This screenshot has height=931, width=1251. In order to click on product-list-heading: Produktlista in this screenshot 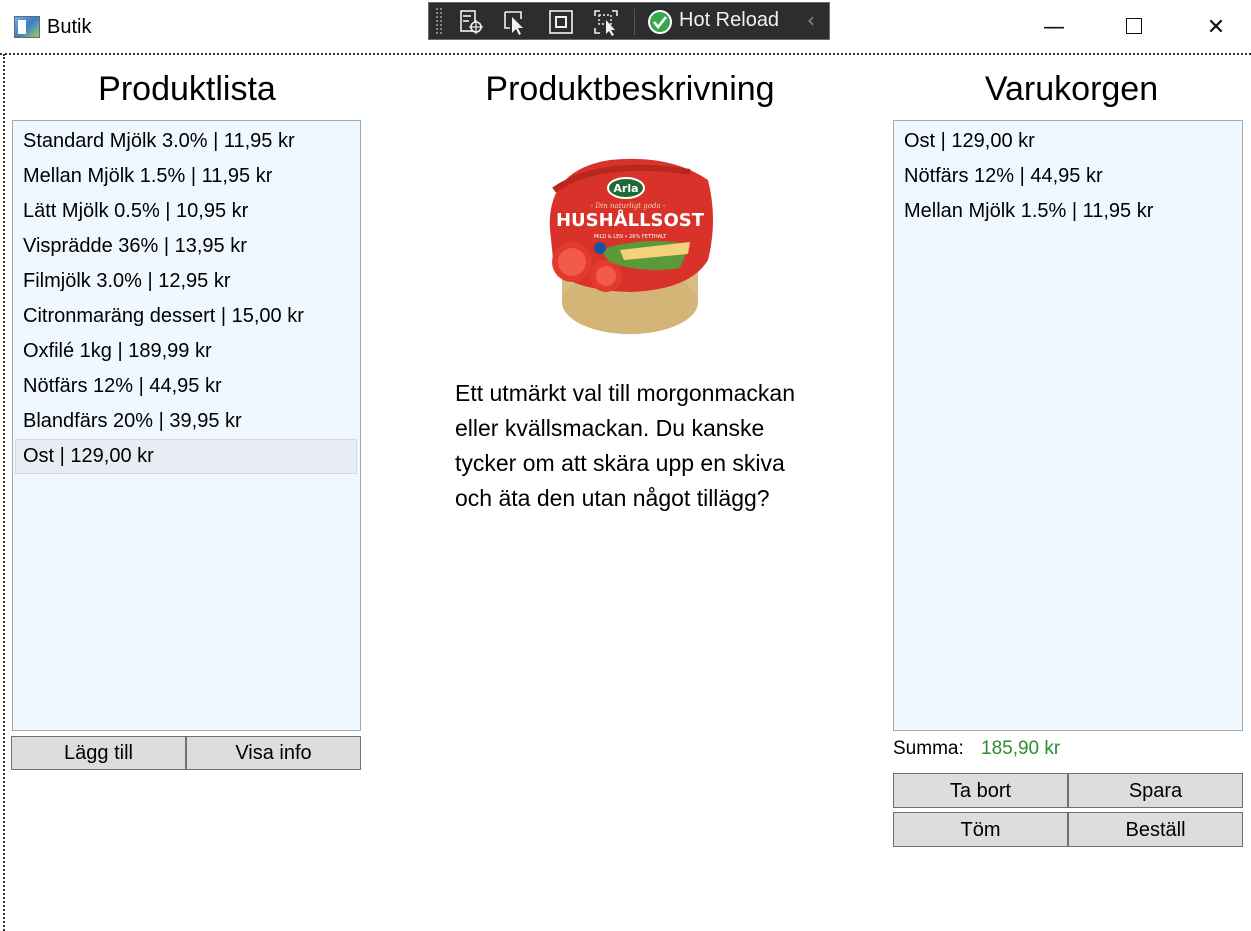, I will do `click(187, 89)`.